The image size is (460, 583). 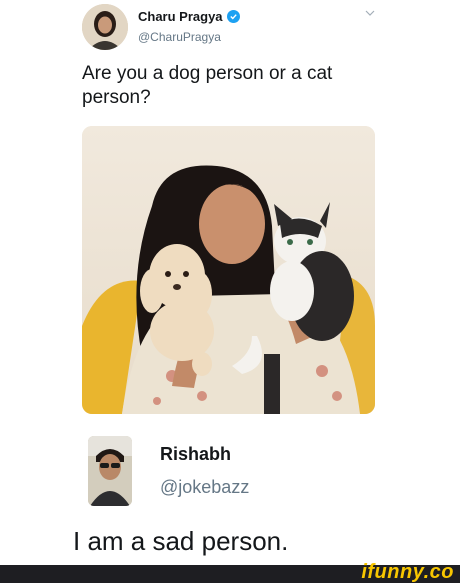 What do you see at coordinates (370, 13) in the screenshot?
I see `chevron-down-icon` at bounding box center [370, 13].